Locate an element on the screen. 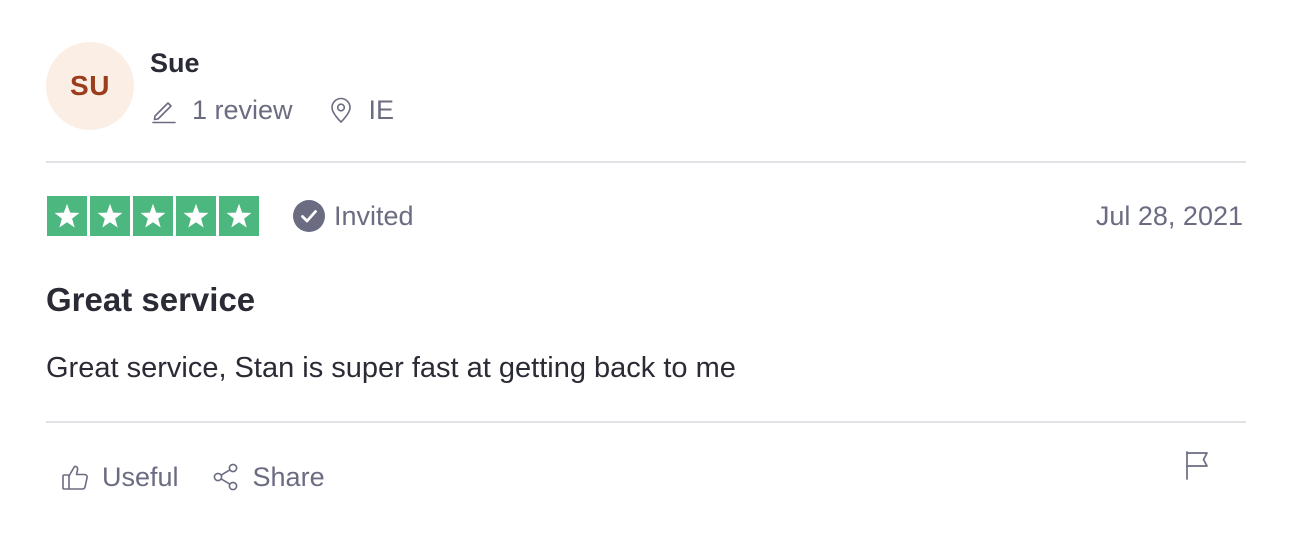 The height and width of the screenshot is (542, 1292). review-count: 1 review is located at coordinates (221, 110).